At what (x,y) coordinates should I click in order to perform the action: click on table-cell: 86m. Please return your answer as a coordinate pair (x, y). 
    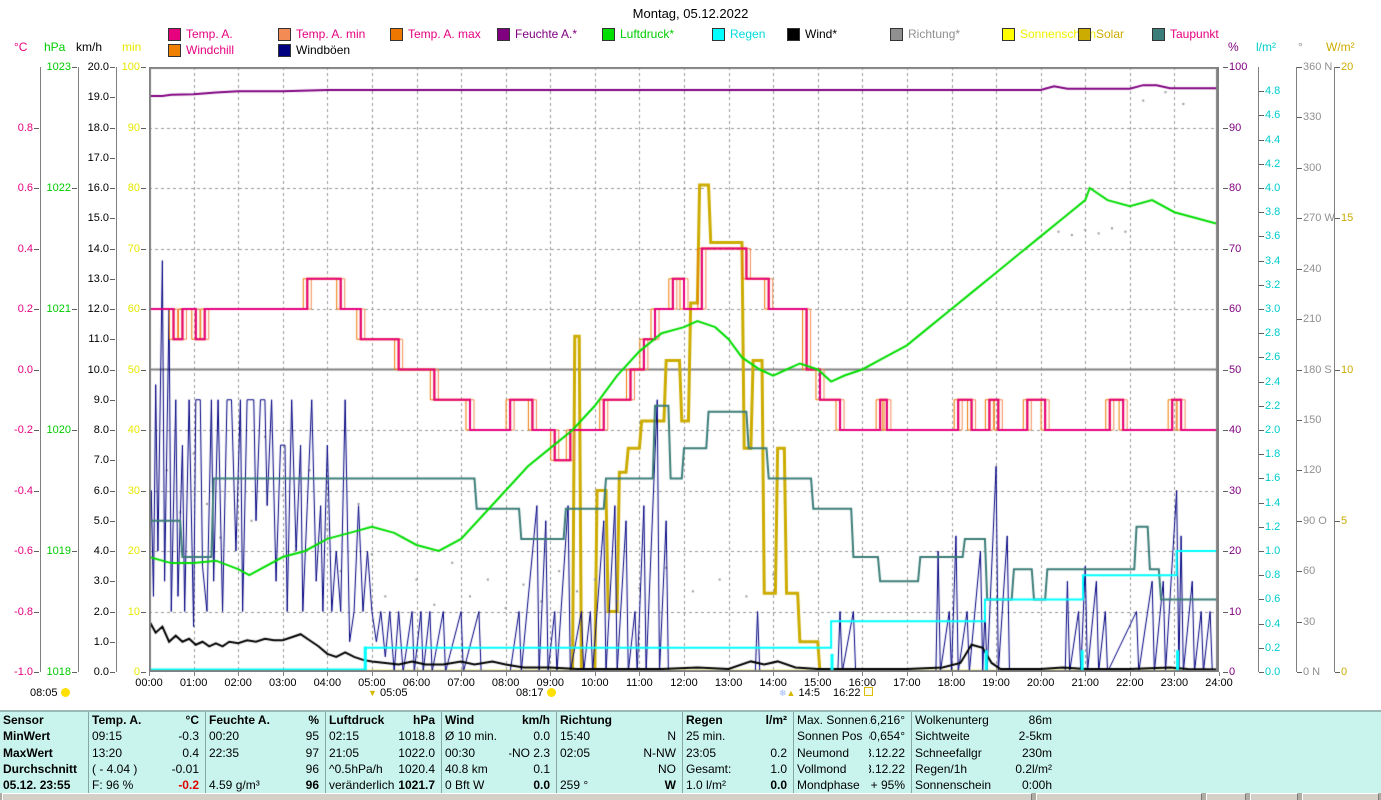
    Looking at the image, I should click on (1040, 720).